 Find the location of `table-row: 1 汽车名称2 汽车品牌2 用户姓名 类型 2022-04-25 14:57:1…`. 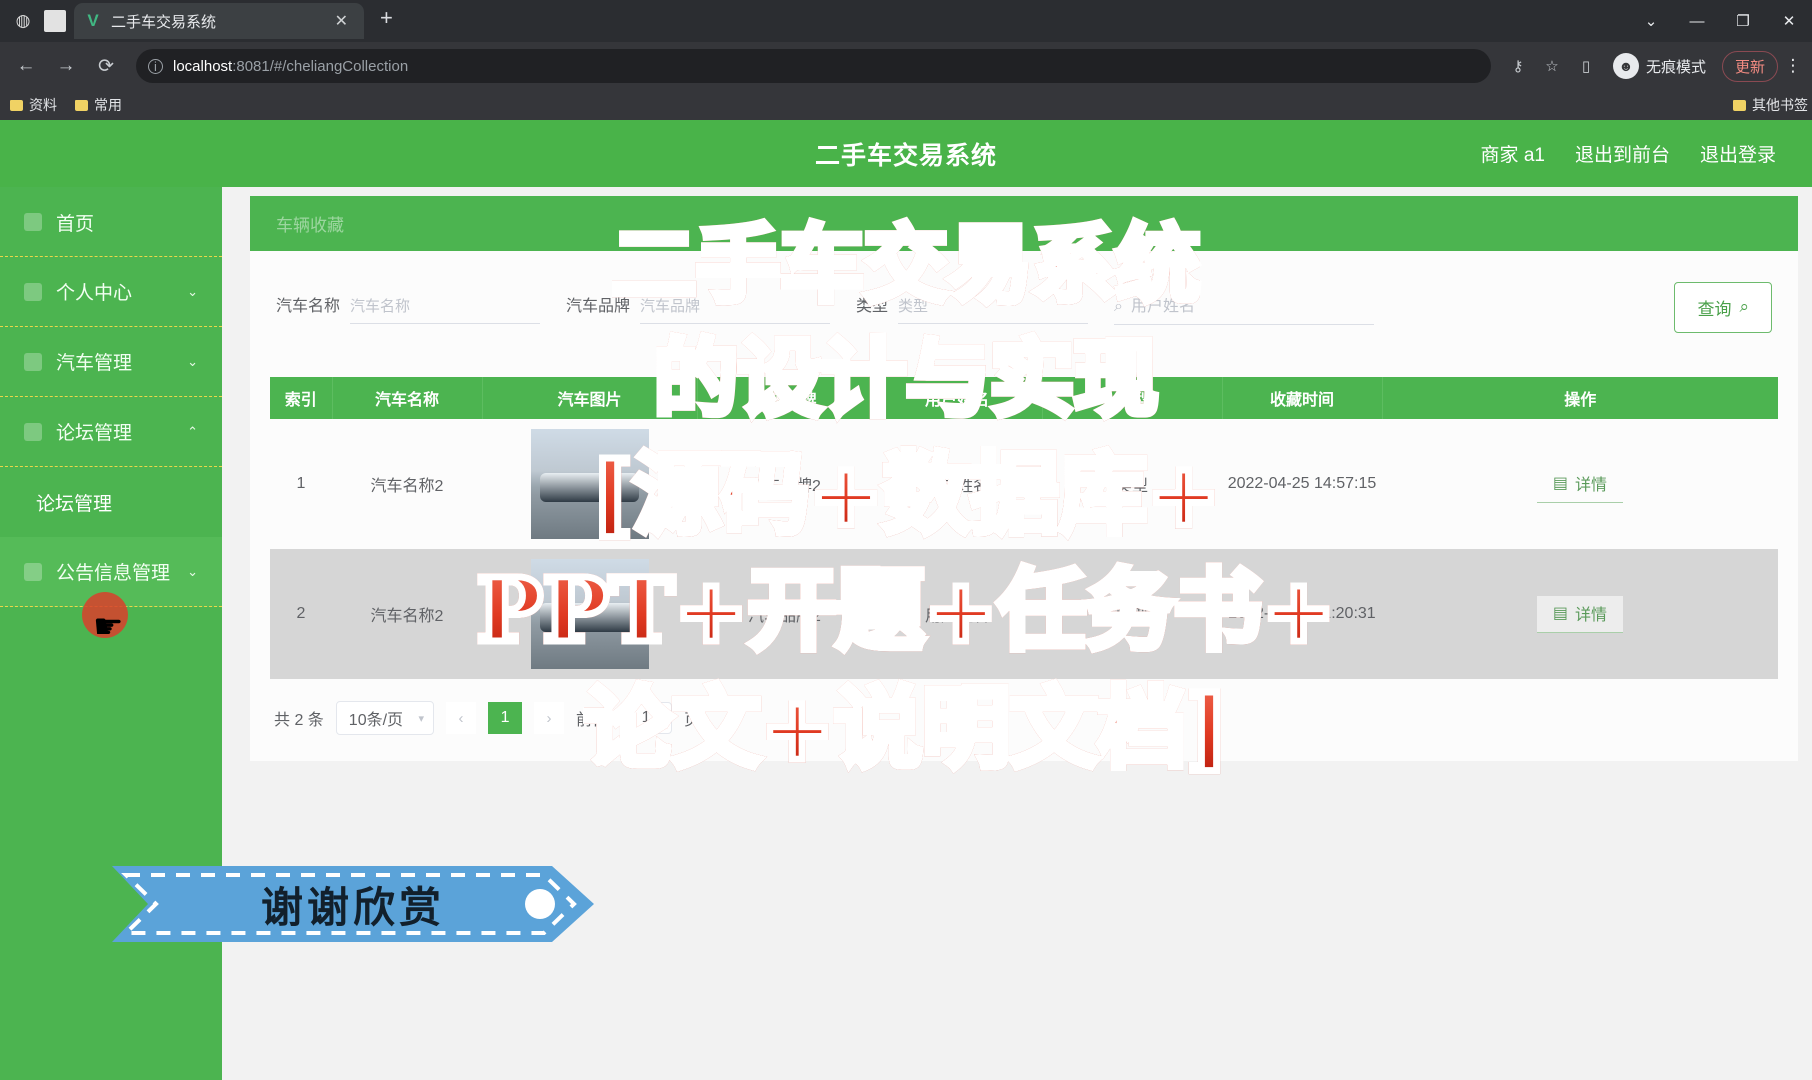

table-row: 1 汽车名称2 汽车品牌2 用户姓名 类型 2022-04-25 14:57:1… is located at coordinates (1024, 484).